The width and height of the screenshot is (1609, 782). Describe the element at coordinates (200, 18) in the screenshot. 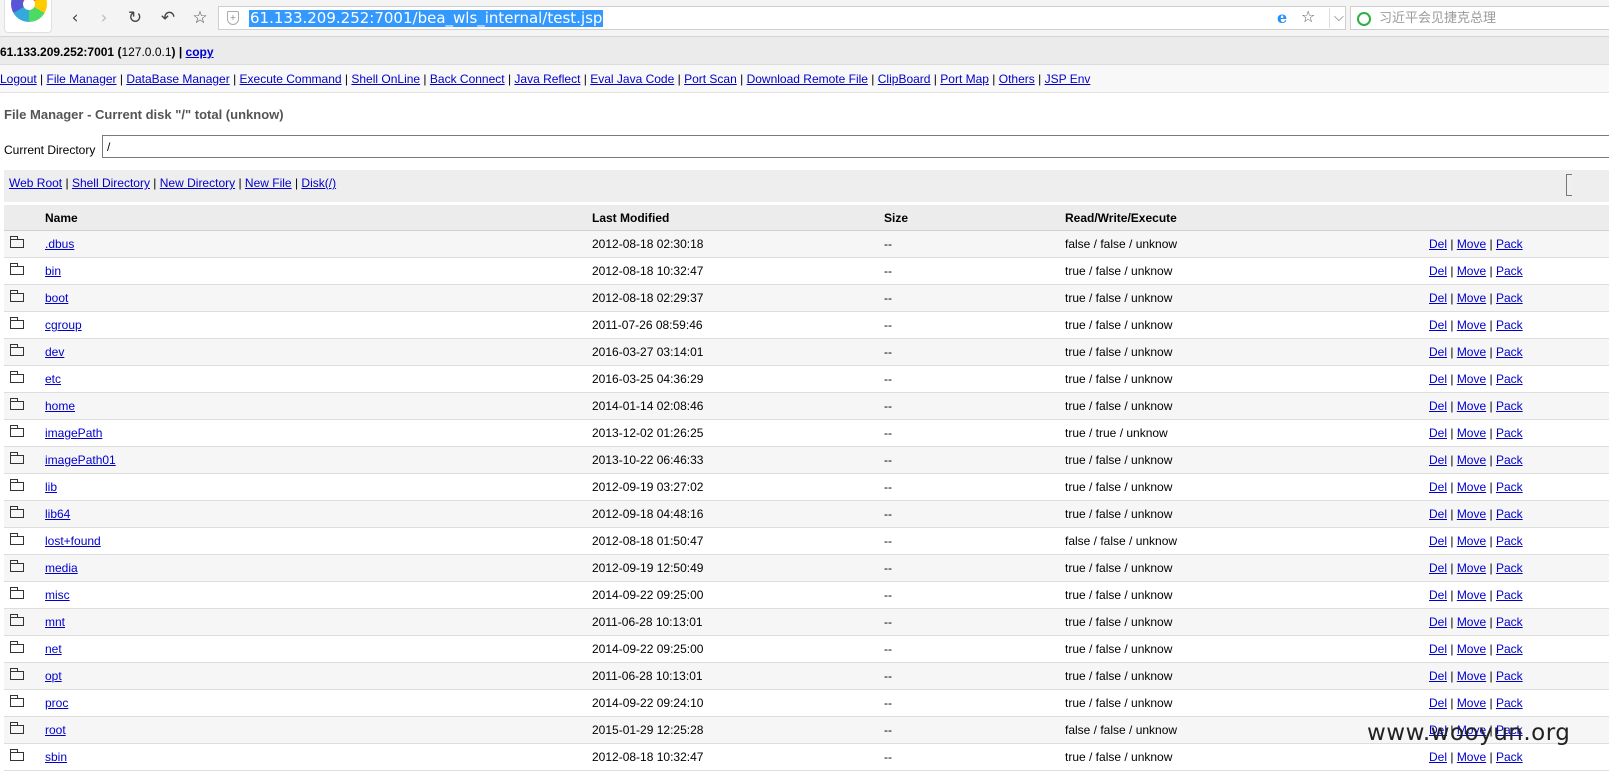

I see `favorites-star-icon: ☆` at that location.